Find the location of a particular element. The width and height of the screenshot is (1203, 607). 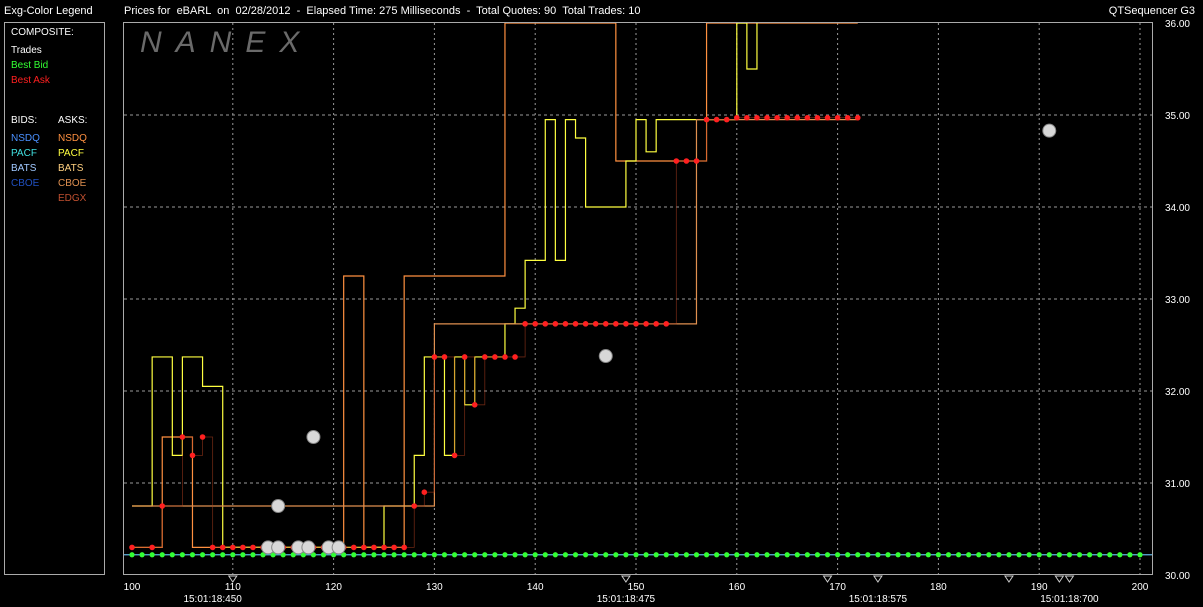

y-tick-label: 35.00 is located at coordinates (1177, 116).